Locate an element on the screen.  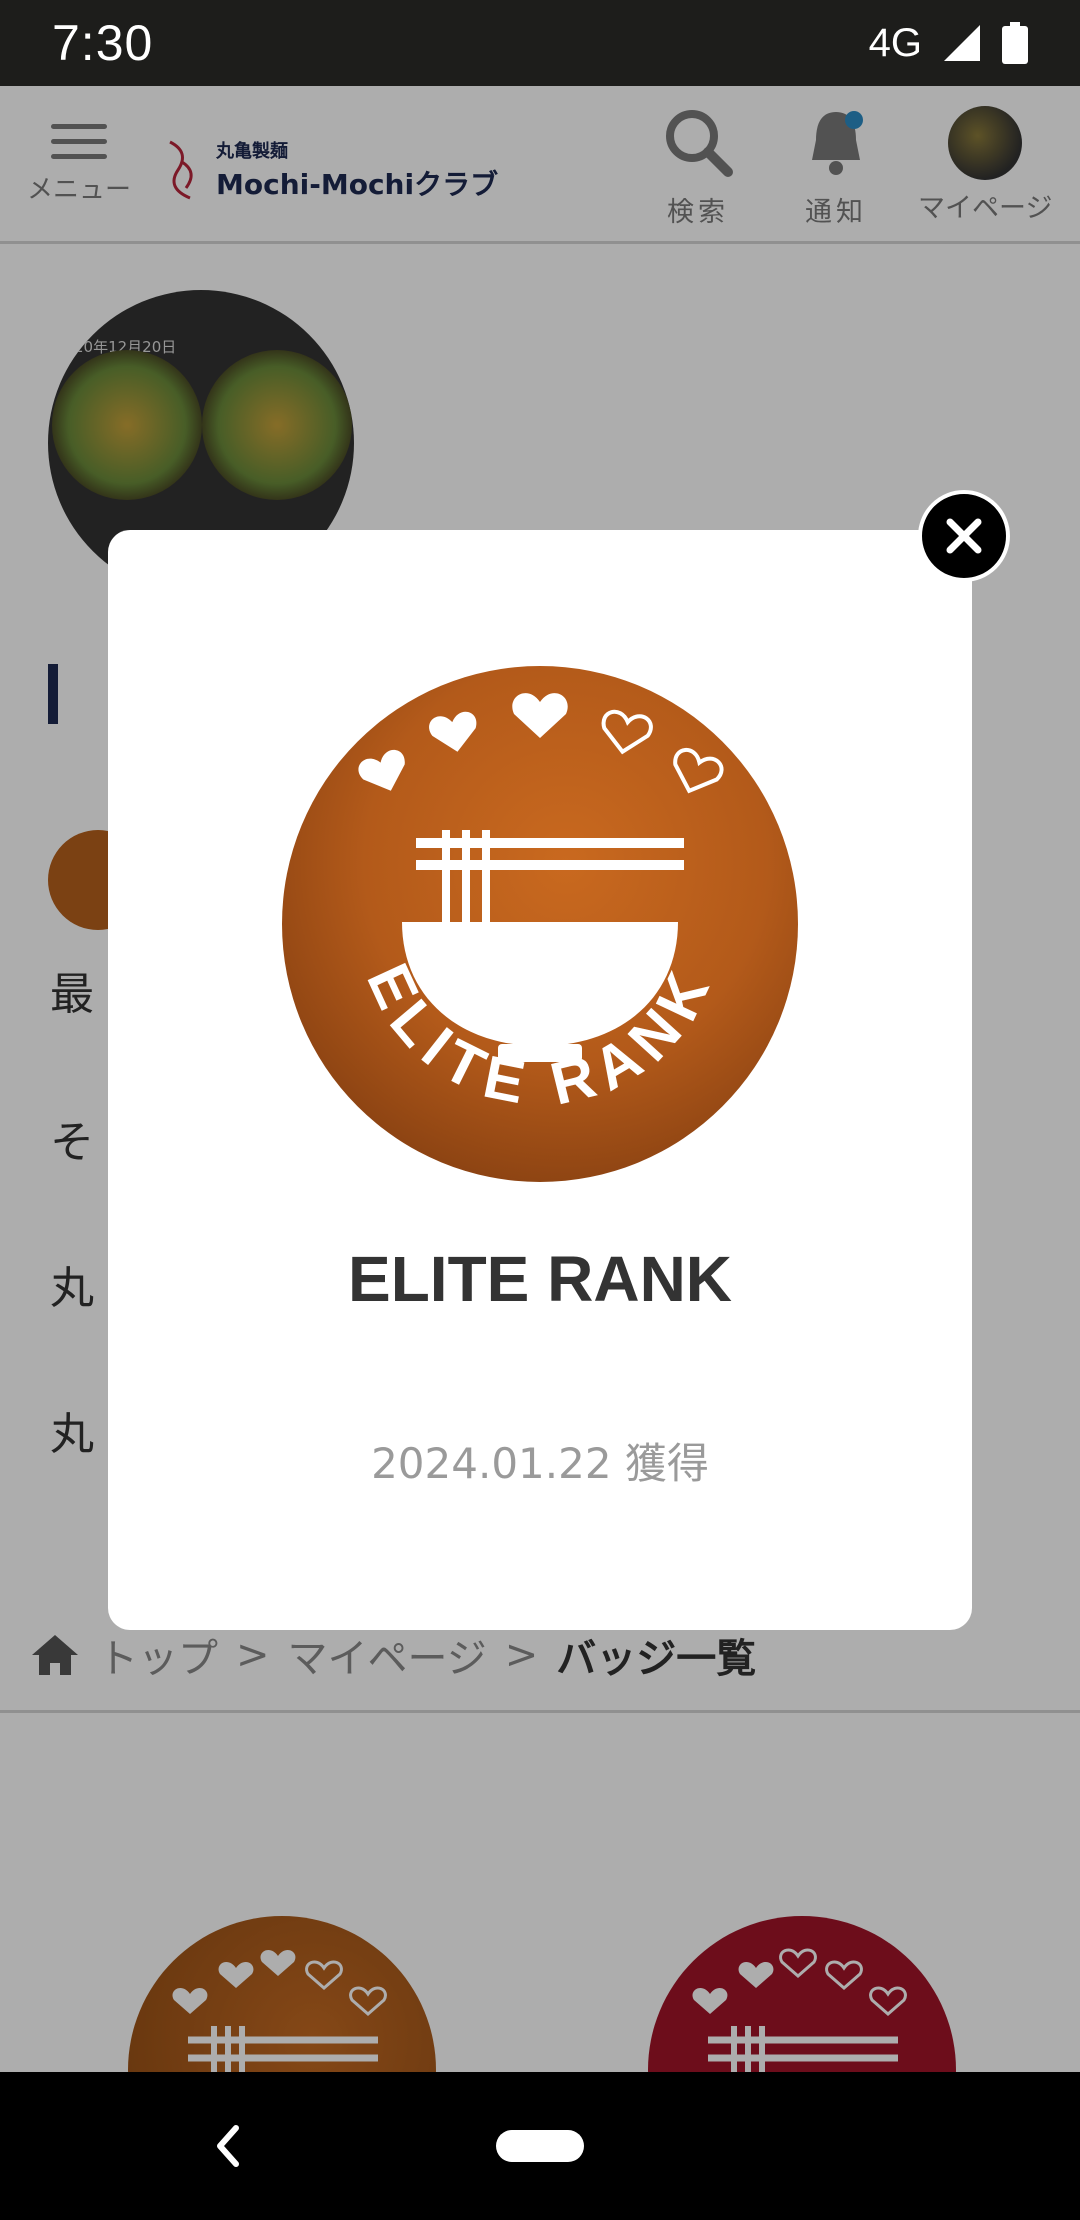
home-pill-button is located at coordinates (540, 2146).